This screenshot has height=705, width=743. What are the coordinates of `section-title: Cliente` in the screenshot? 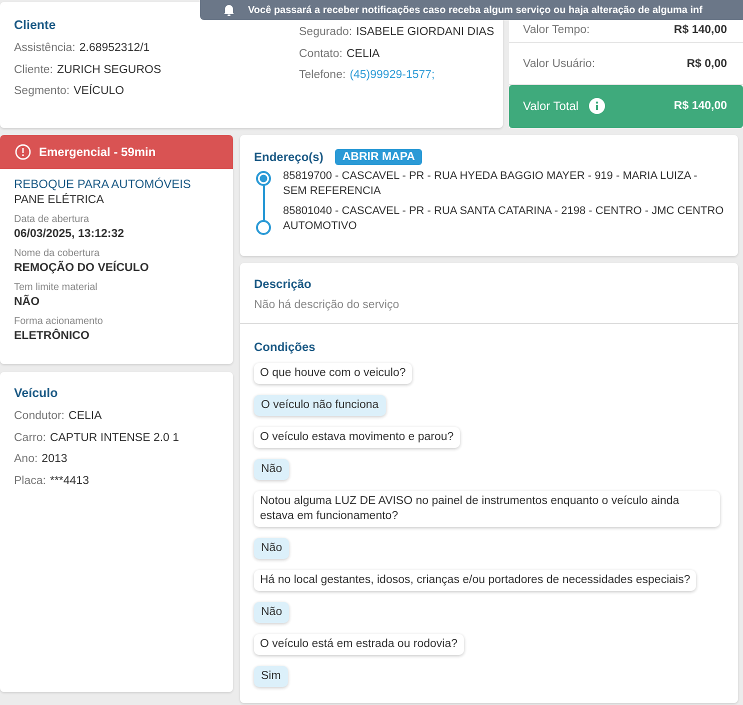 It's located at (35, 25).